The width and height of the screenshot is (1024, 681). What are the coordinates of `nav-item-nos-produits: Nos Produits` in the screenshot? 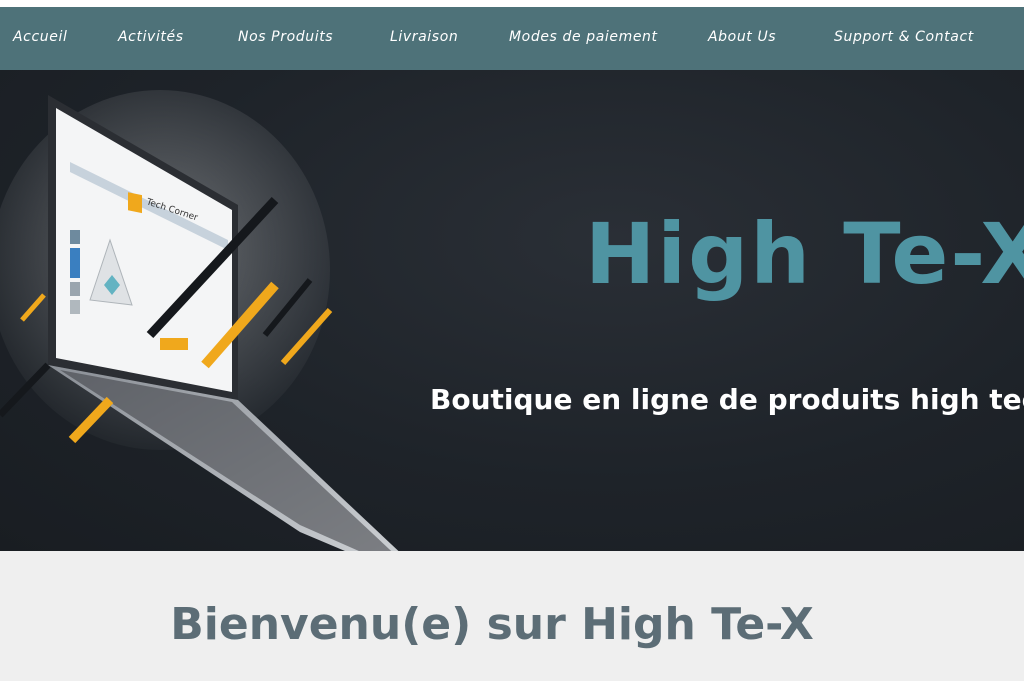 It's located at (285, 37).